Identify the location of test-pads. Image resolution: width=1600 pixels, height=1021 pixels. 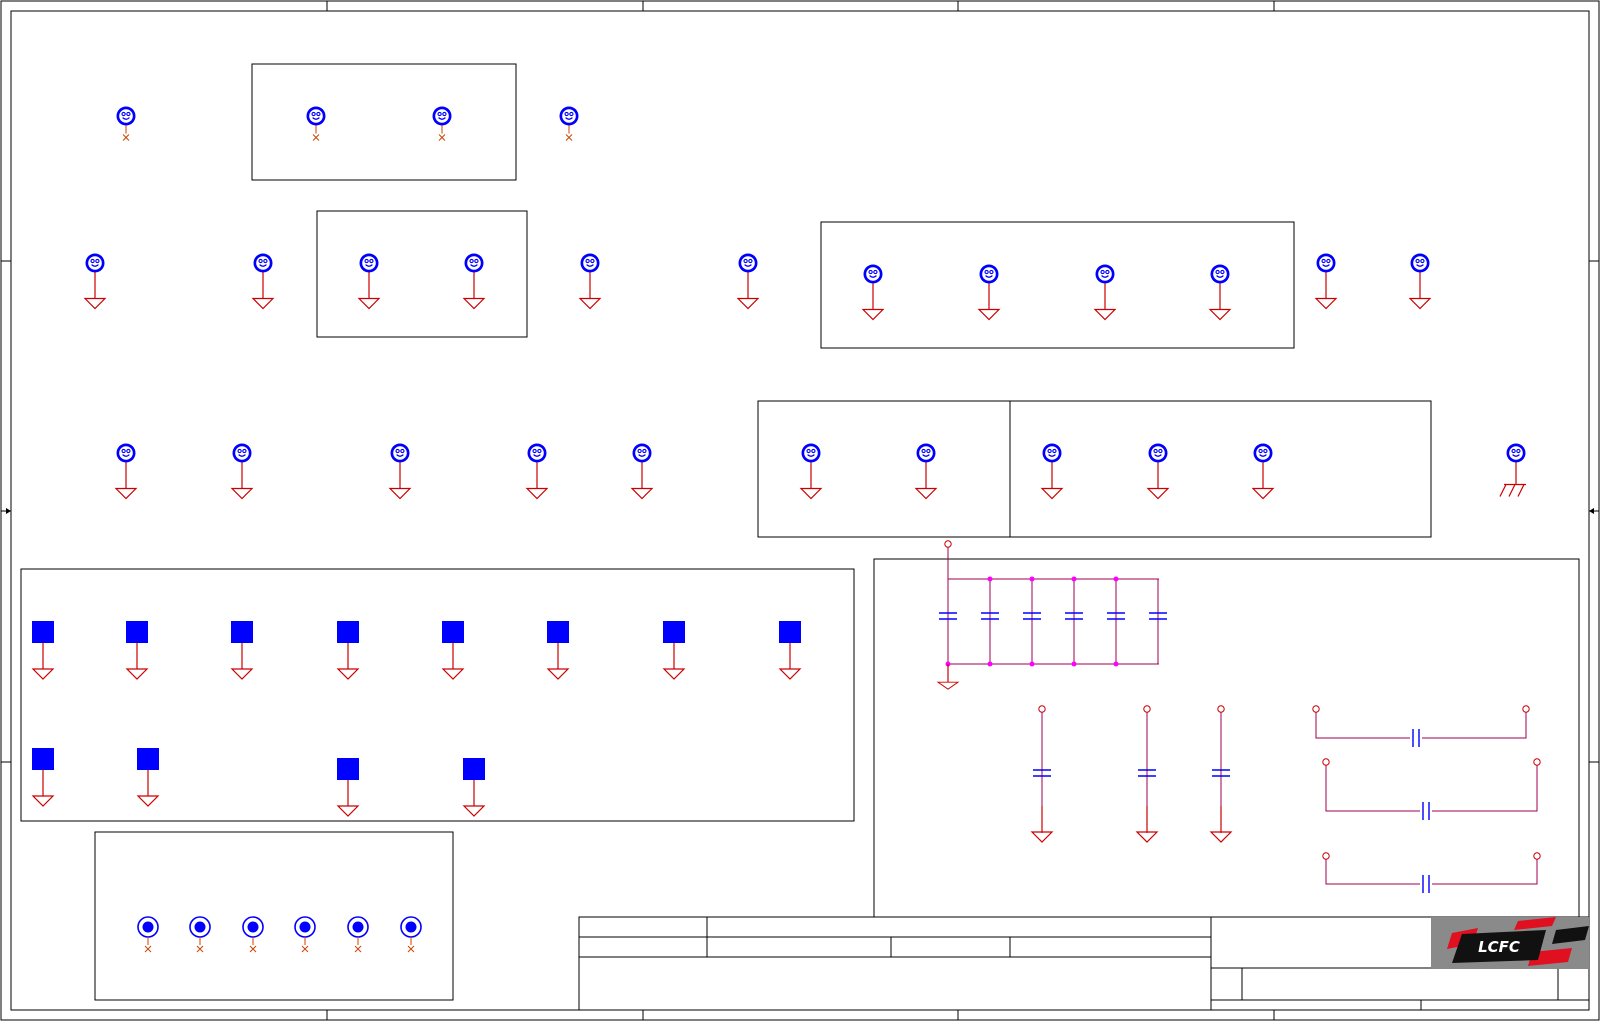
(416, 719).